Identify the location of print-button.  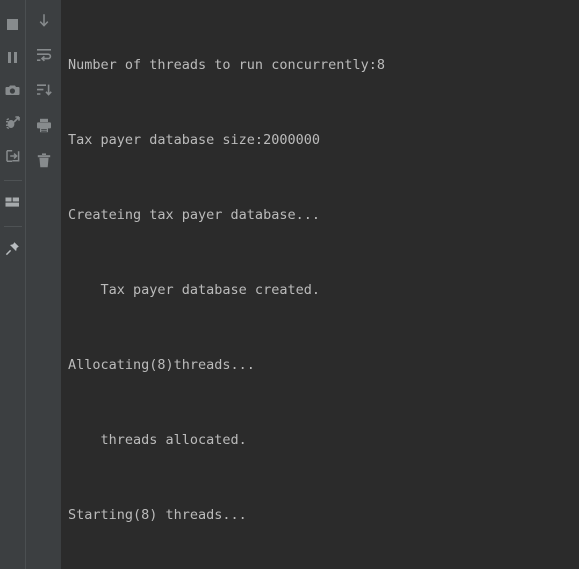
(44, 125).